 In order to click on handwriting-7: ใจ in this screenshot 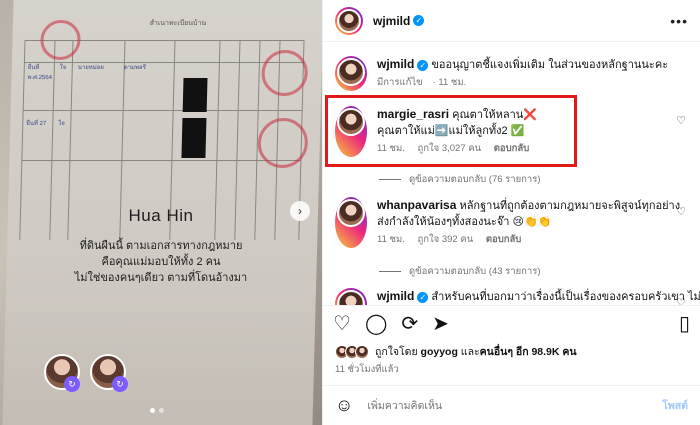, I will do `click(61, 124)`.